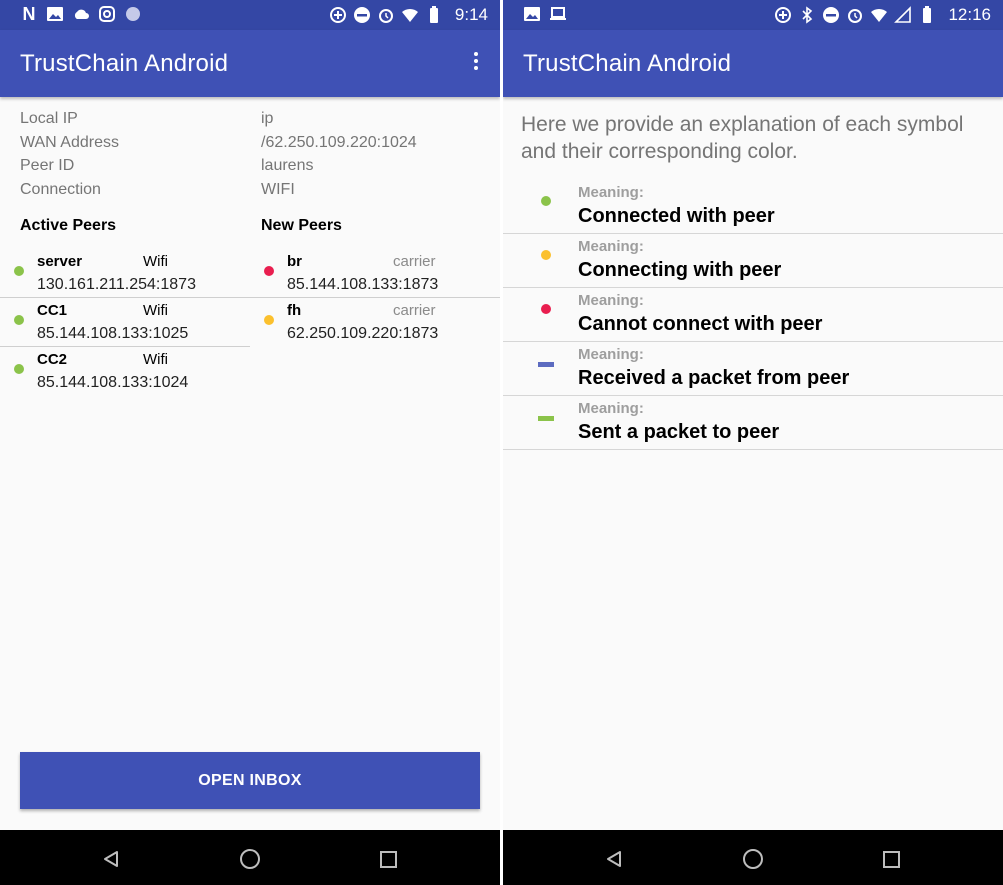 The width and height of the screenshot is (1003, 885). Describe the element at coordinates (287, 165) in the screenshot. I see `peer-id-value: laurens` at that location.